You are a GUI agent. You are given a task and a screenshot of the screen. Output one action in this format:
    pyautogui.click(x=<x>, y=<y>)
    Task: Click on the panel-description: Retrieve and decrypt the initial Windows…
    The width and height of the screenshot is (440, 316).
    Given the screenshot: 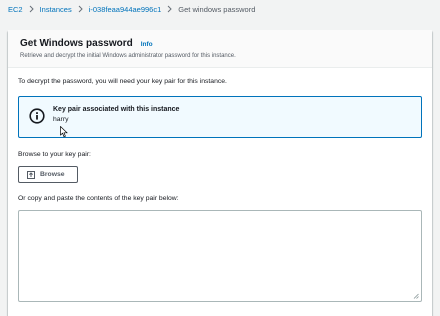 What is the action you would take?
    pyautogui.click(x=128, y=56)
    